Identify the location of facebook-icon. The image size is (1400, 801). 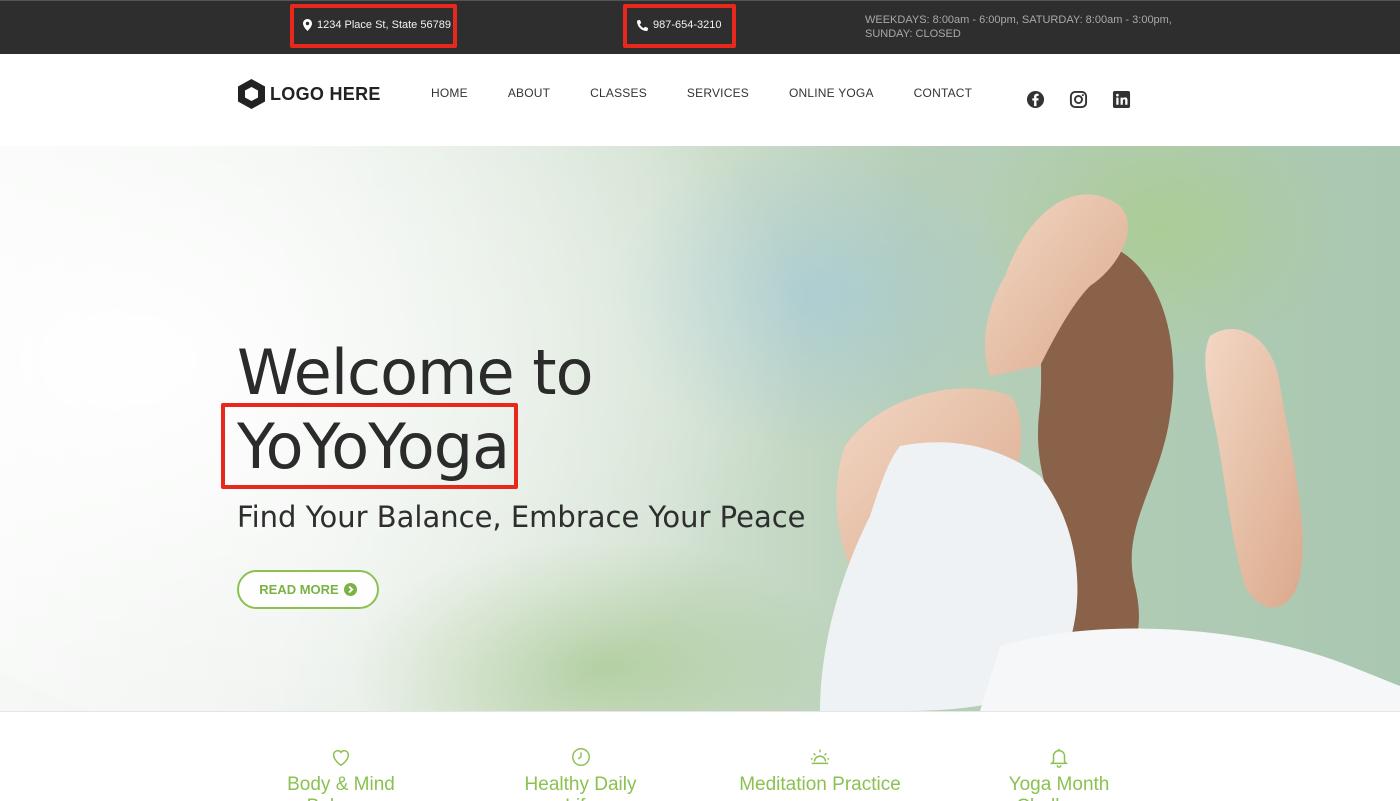
(1035, 99).